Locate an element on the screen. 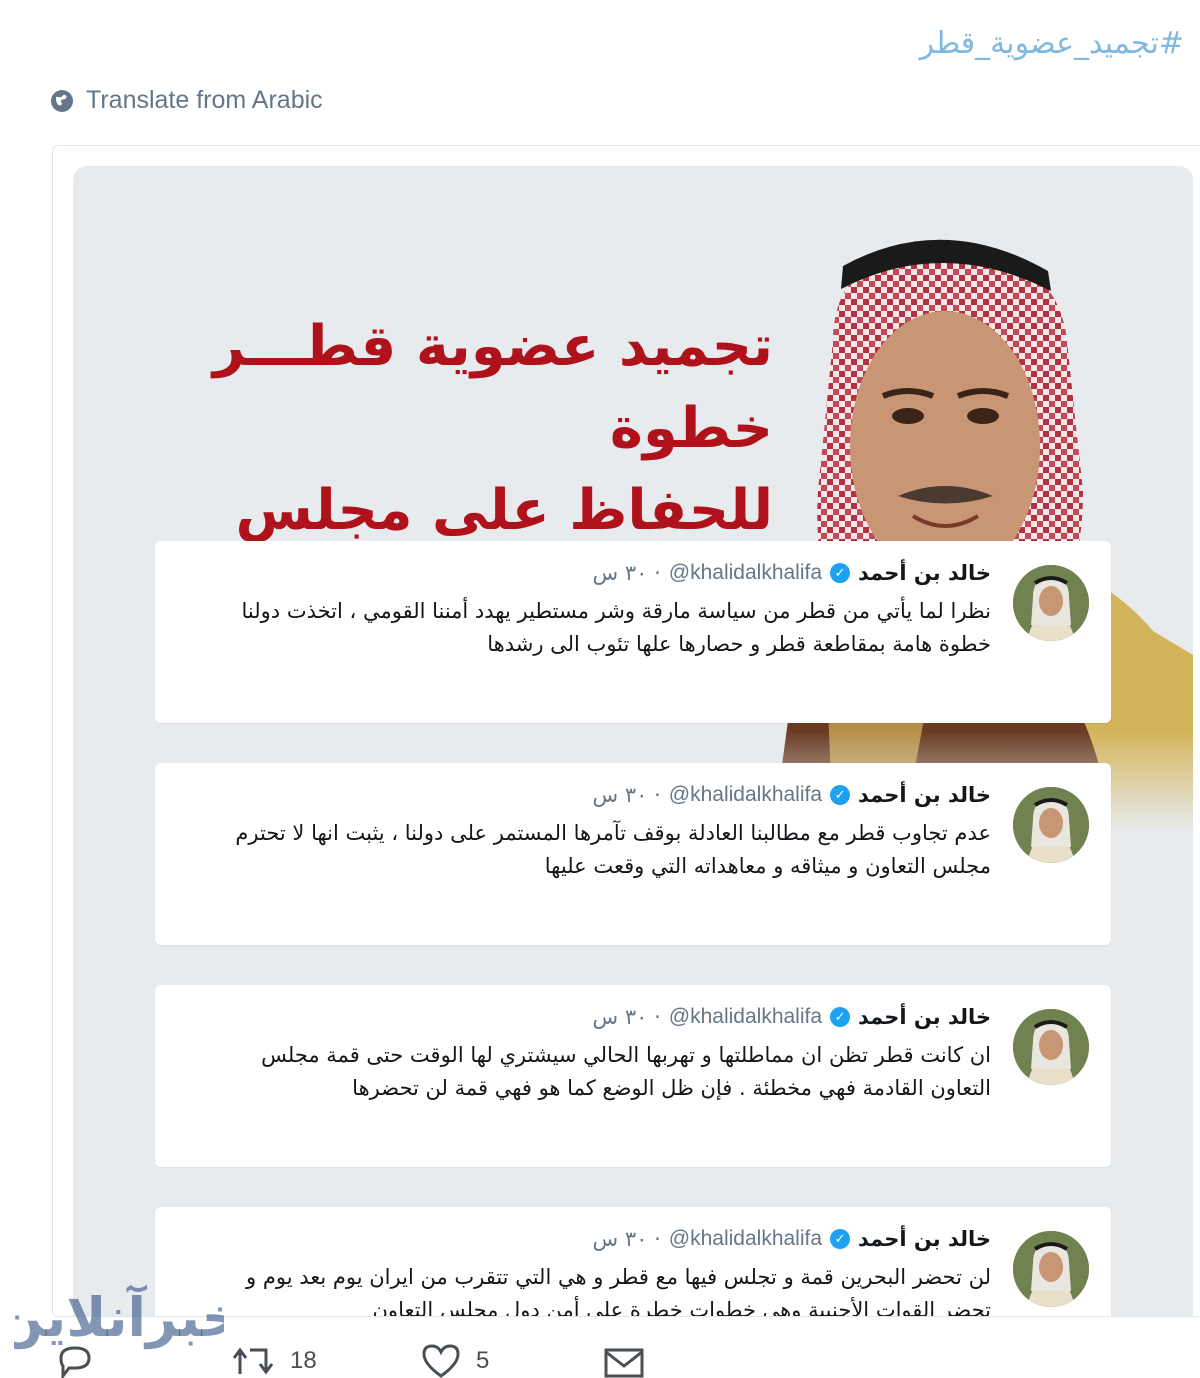  message-button is located at coordinates (624, 1361).